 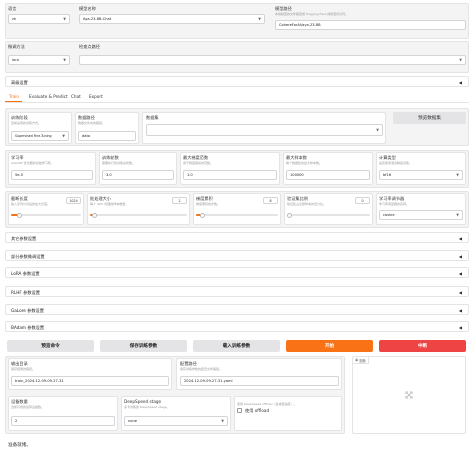 I want to click on val-size-hint: 验证集占全部样本的百分比。, so click(x=307, y=204).